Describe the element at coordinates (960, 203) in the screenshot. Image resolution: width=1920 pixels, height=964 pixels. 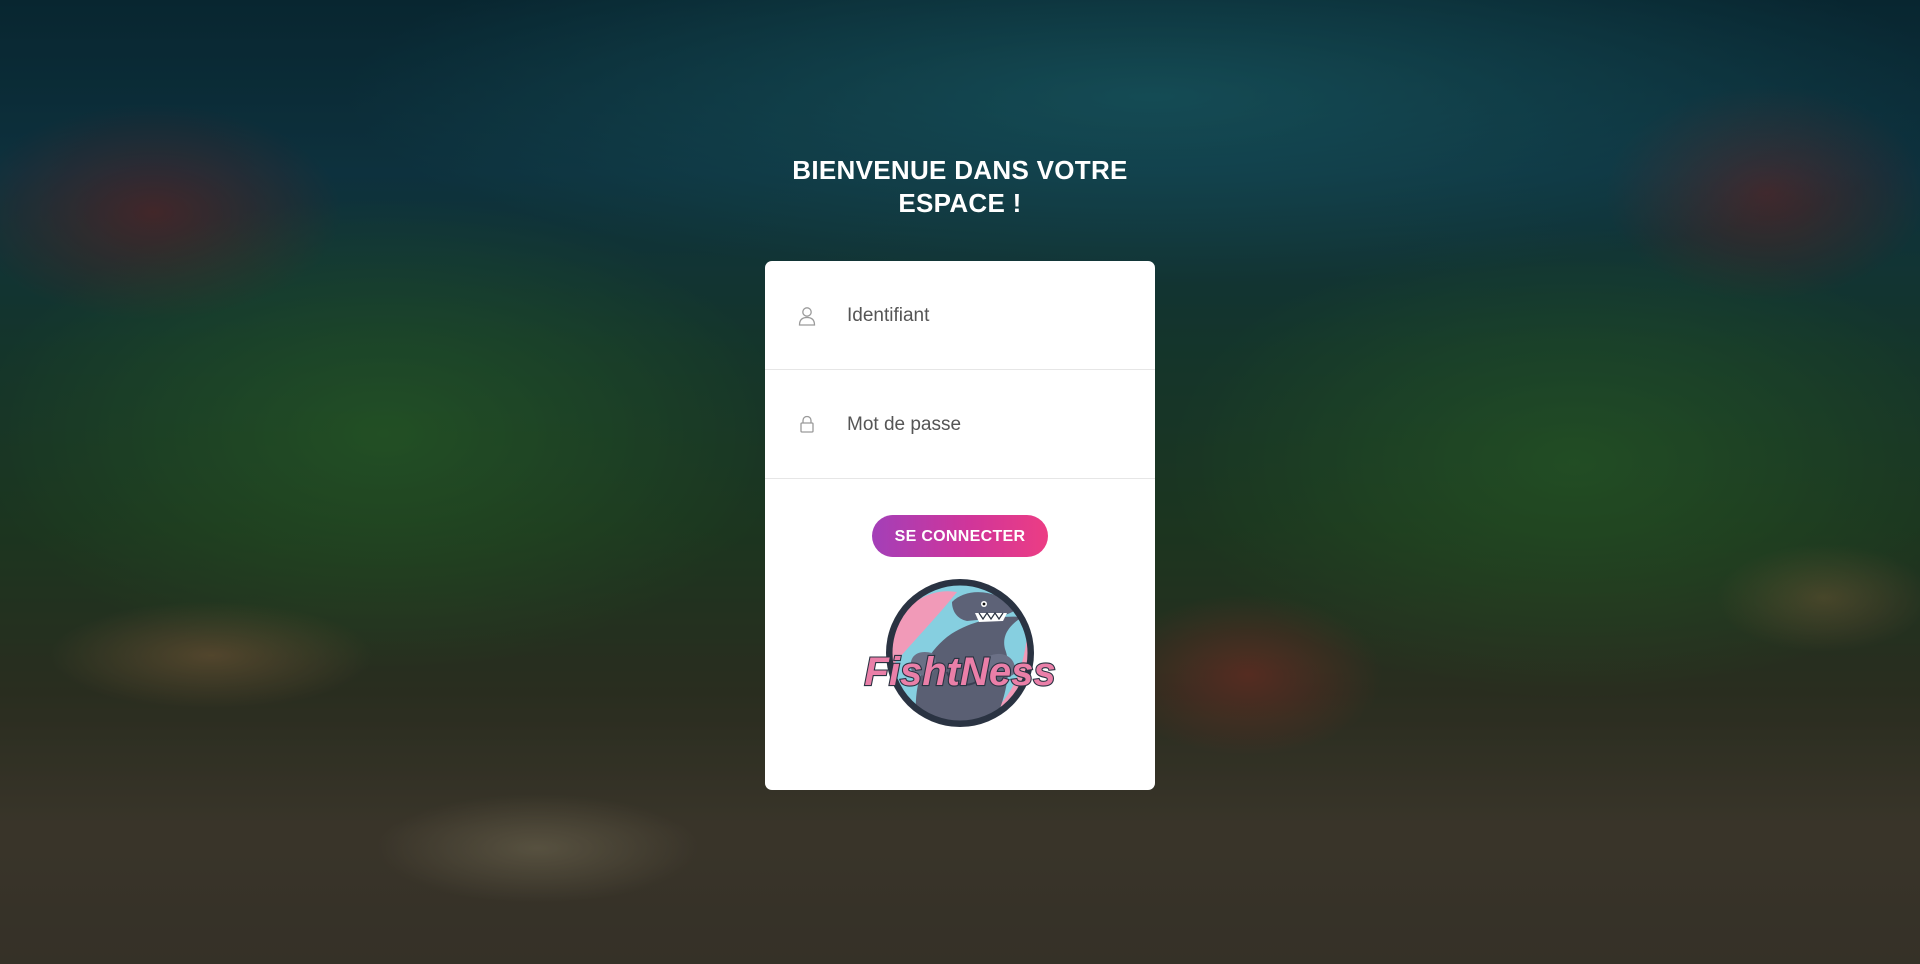
I see `page-title-line-2: ESPACE !` at that location.